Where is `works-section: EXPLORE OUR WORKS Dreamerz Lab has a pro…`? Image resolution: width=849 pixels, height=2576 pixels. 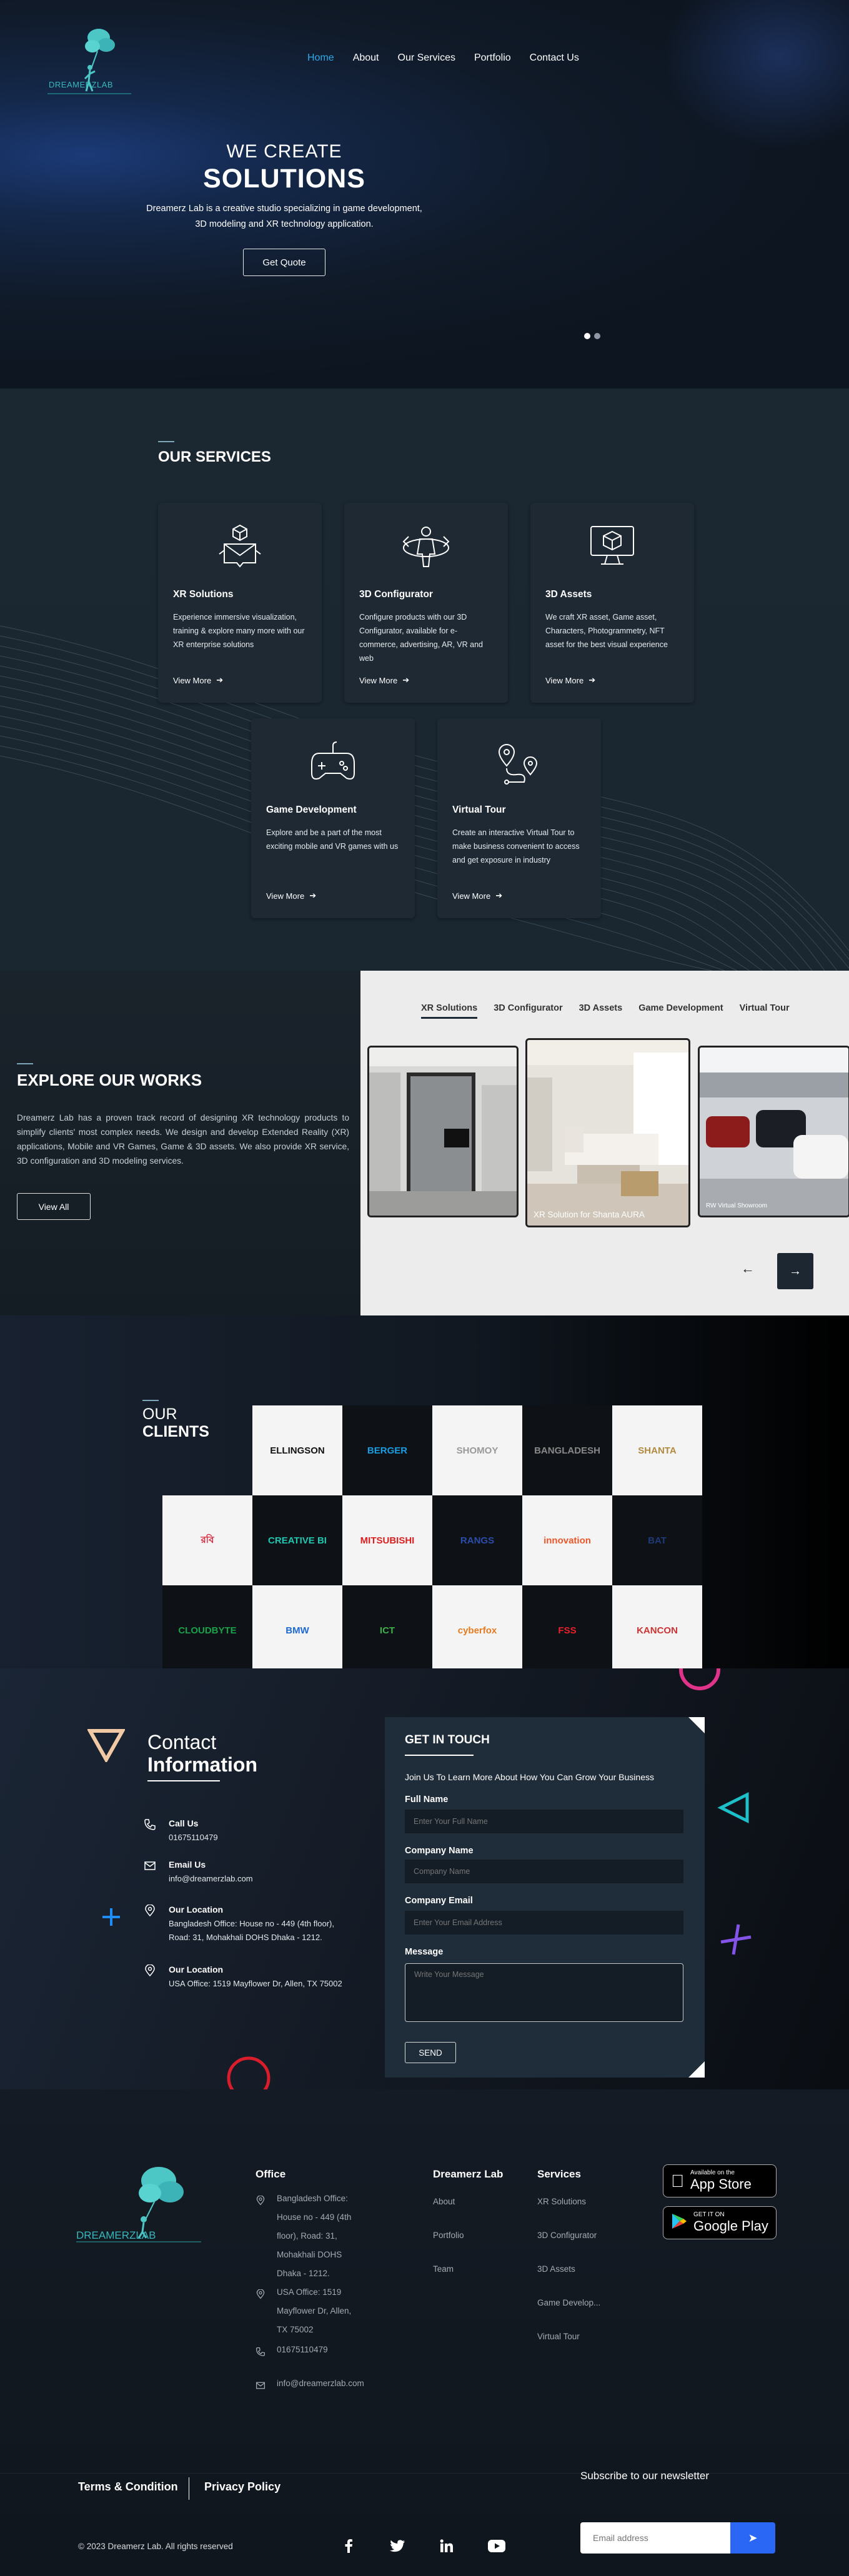 works-section: EXPLORE OUR WORKS Dreamerz Lab has a pro… is located at coordinates (424, 1143).